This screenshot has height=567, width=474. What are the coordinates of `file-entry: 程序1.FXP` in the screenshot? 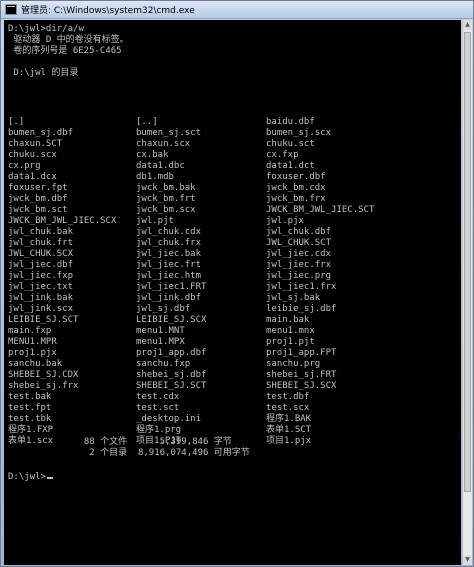 It's located at (31, 430).